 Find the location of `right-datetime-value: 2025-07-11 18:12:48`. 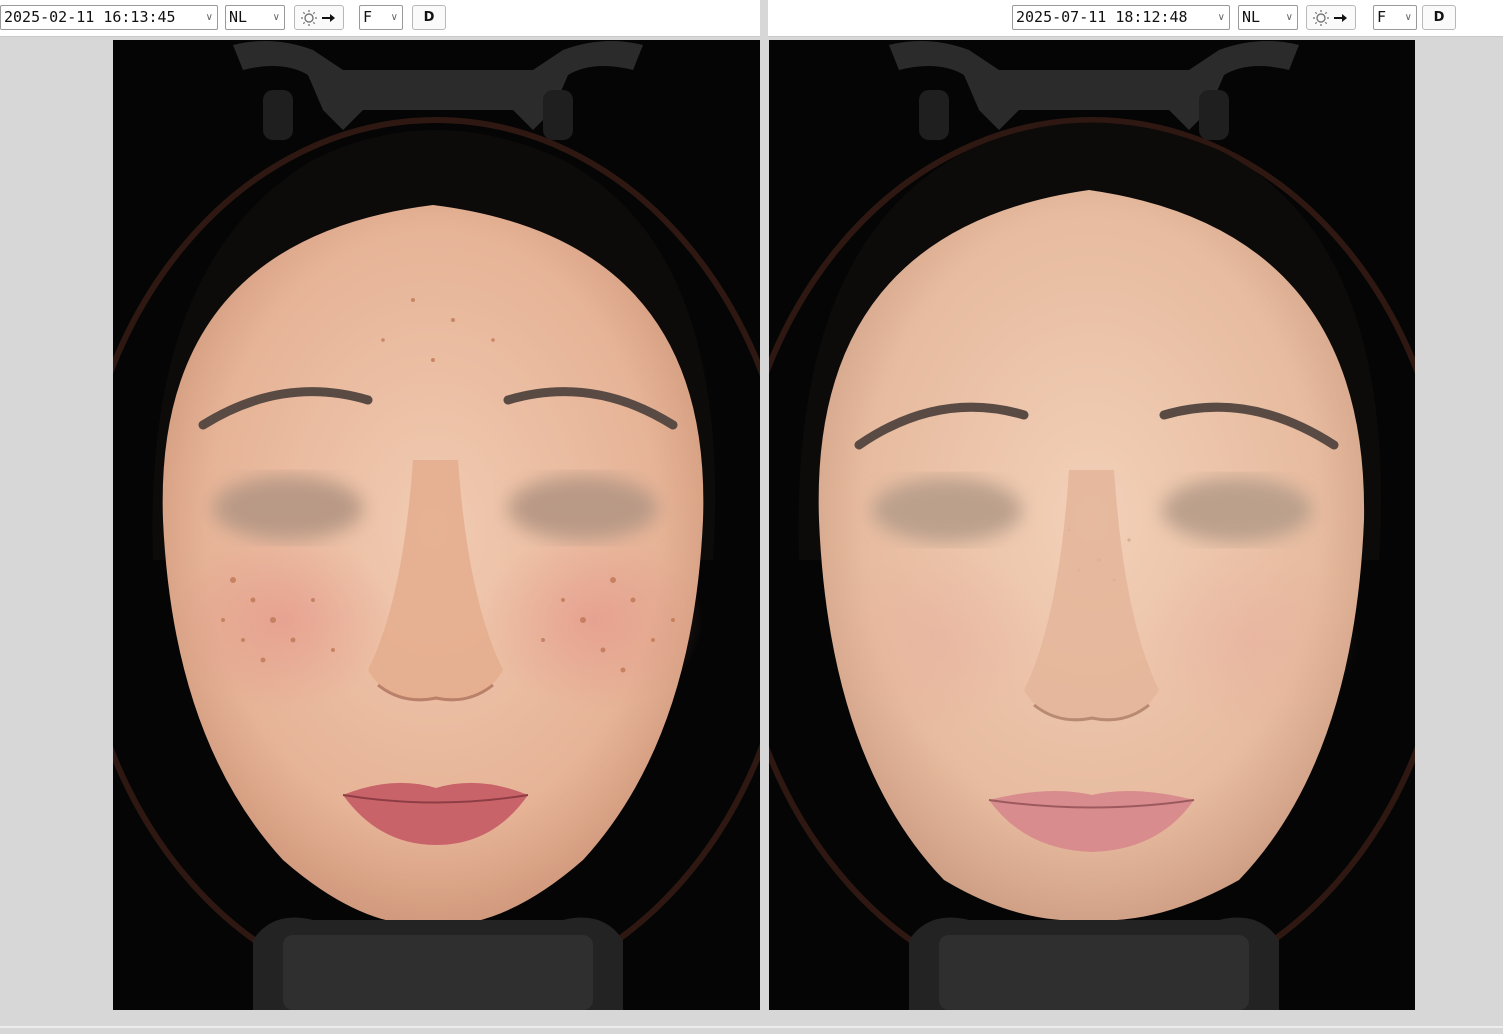

right-datetime-value: 2025-07-11 18:12:48 is located at coordinates (1102, 17).